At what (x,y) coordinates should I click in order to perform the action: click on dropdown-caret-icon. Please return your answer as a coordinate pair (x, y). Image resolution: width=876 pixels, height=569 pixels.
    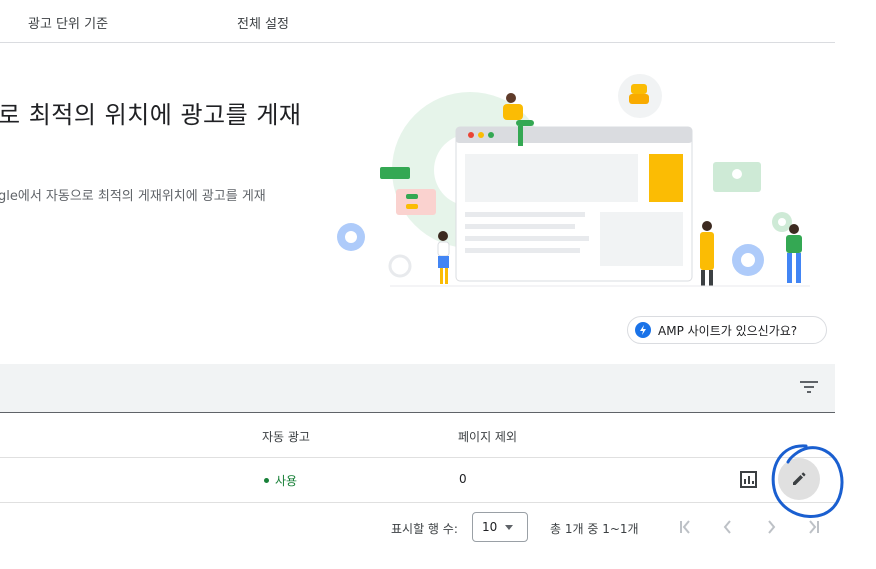
    Looking at the image, I should click on (509, 527).